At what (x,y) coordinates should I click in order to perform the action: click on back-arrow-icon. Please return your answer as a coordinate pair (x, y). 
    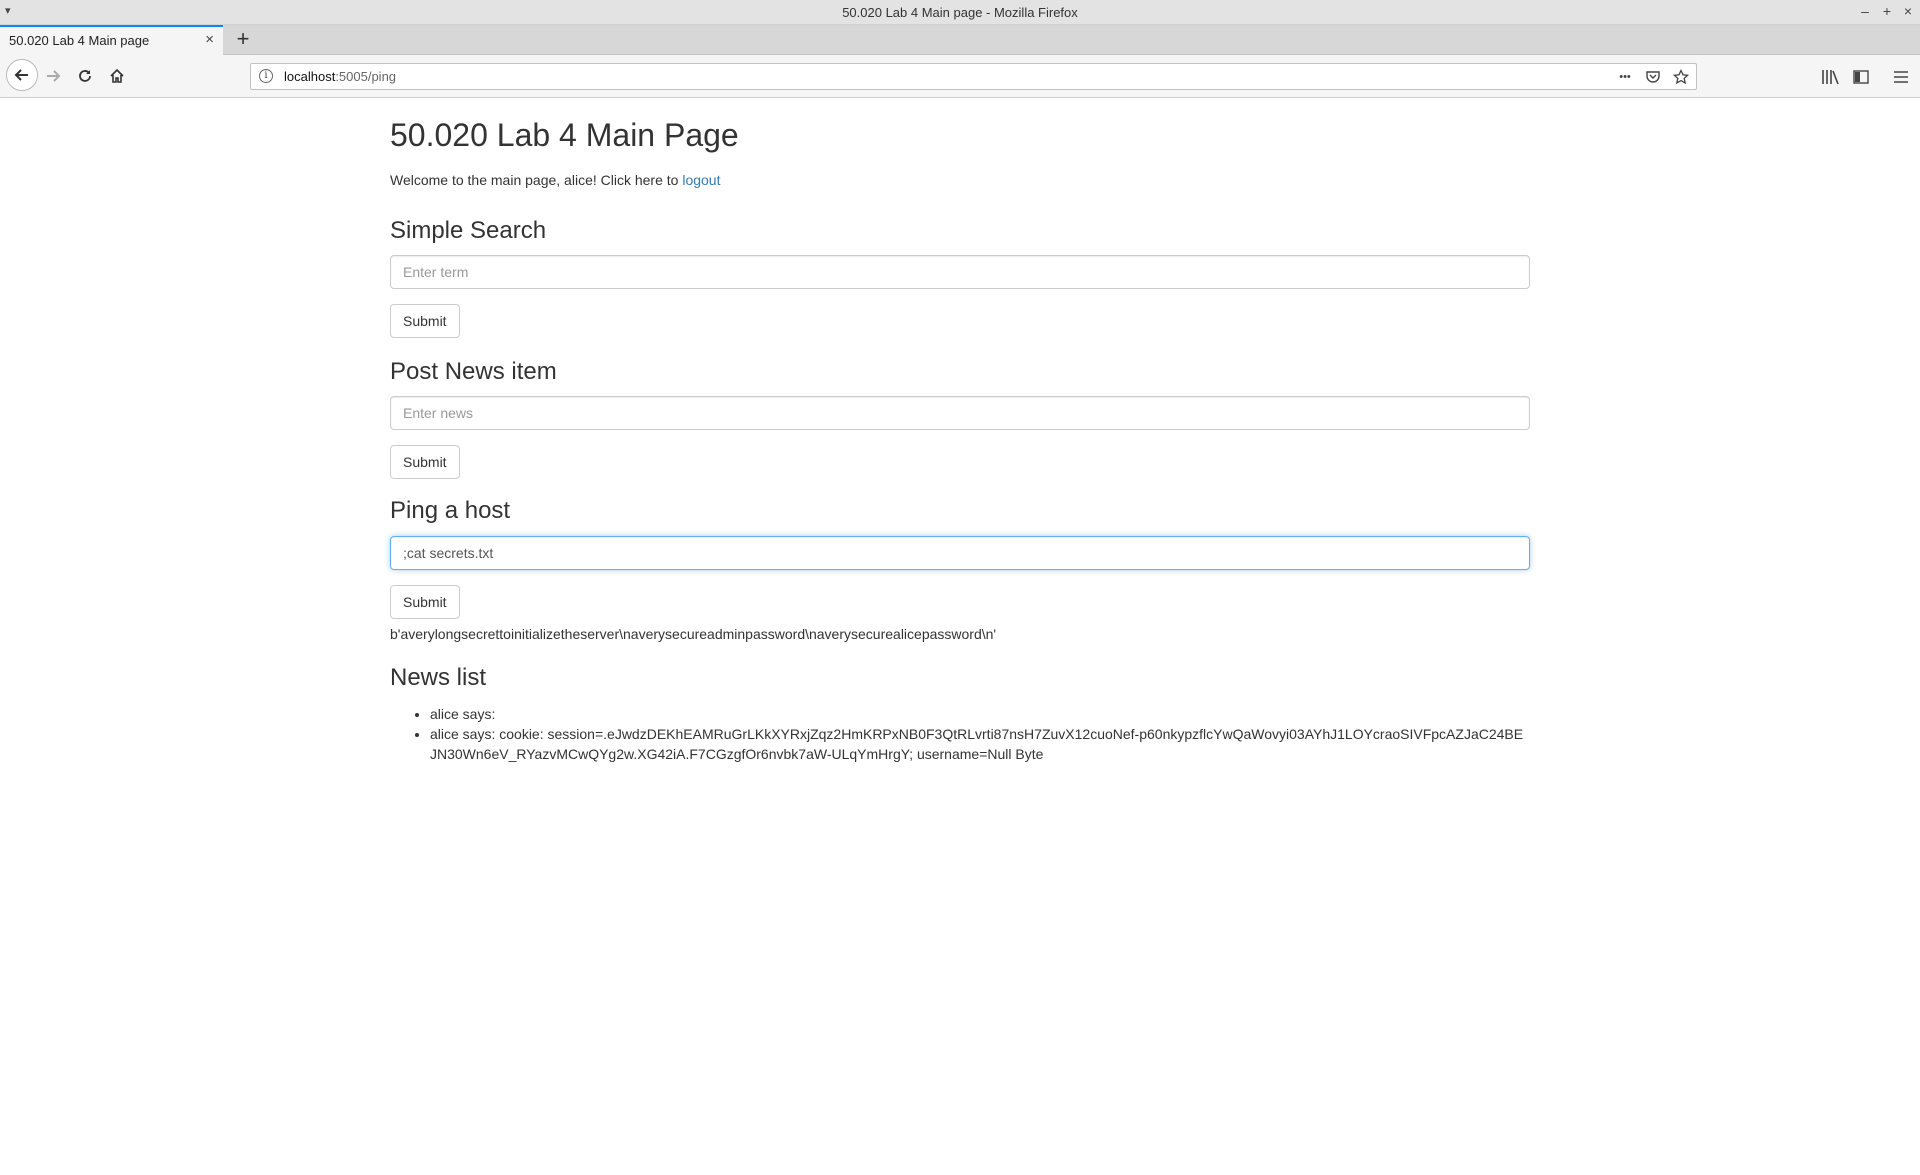
    Looking at the image, I should click on (21, 75).